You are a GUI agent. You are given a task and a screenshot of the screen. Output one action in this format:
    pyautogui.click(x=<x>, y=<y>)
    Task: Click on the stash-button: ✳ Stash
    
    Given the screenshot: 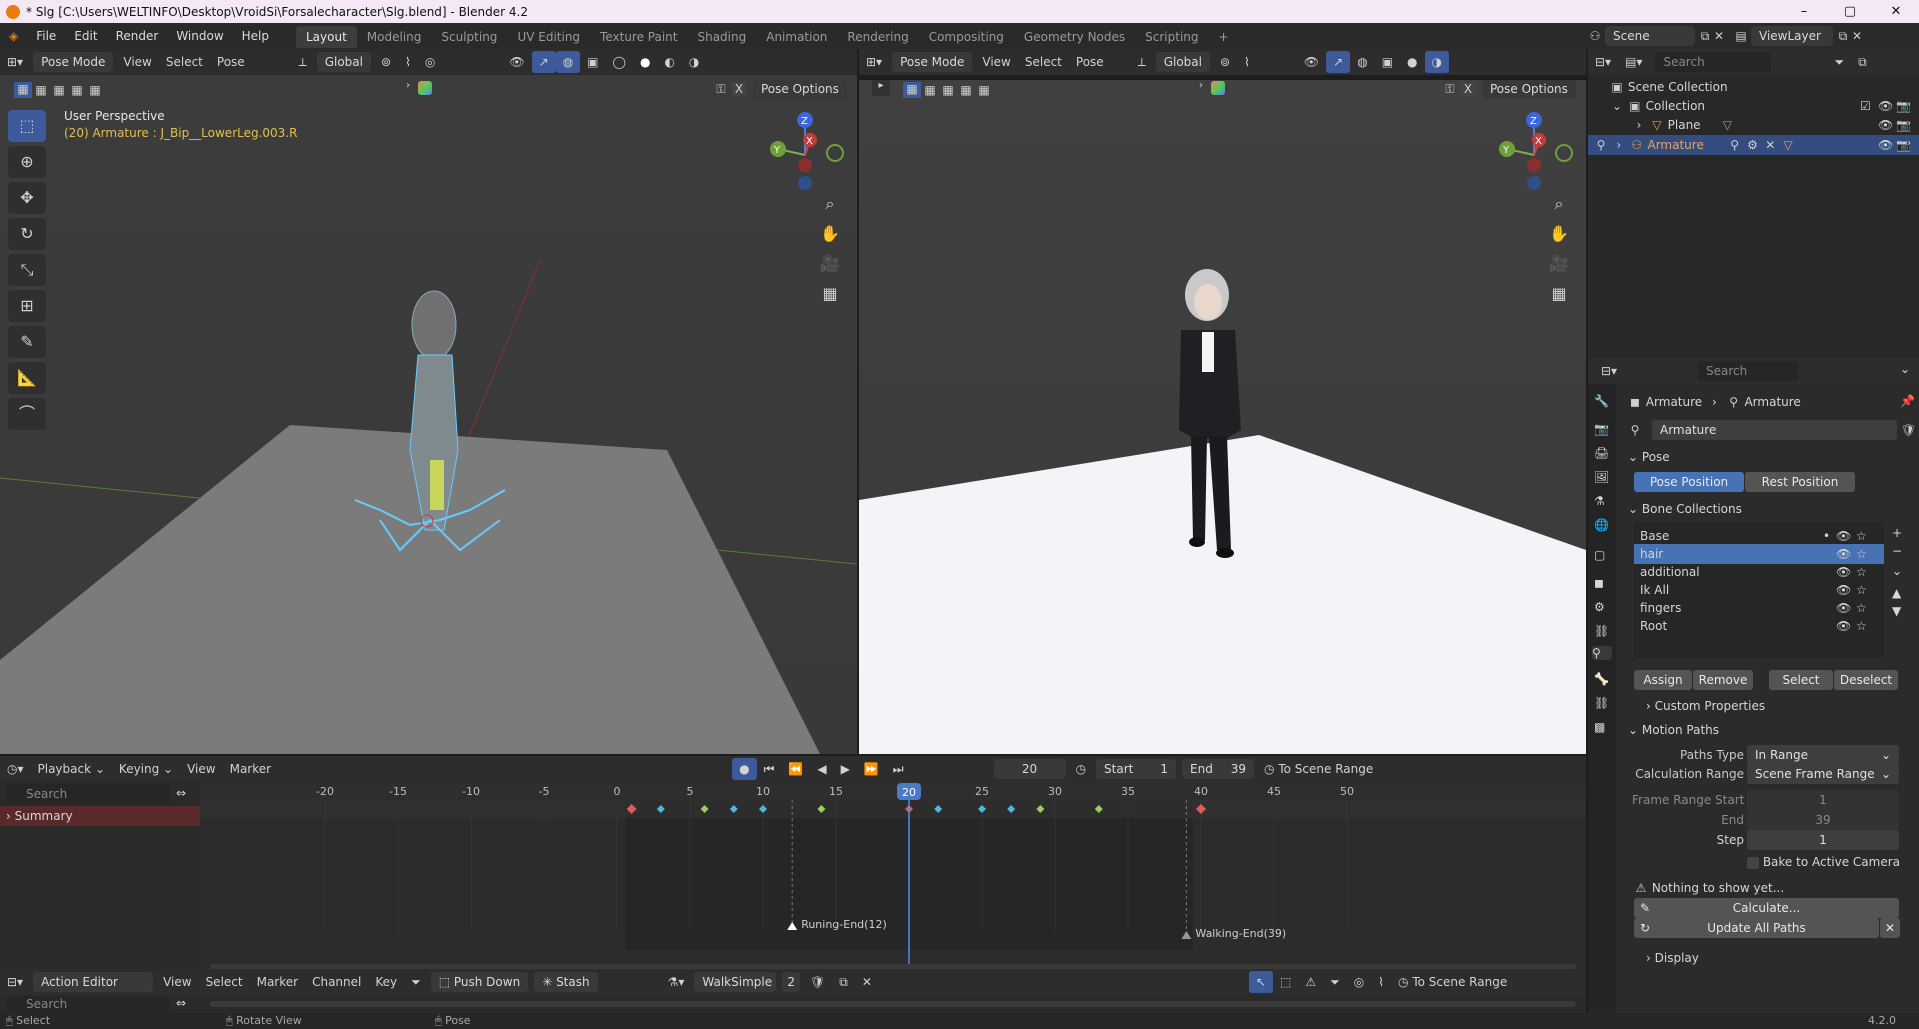 What is the action you would take?
    pyautogui.click(x=566, y=982)
    